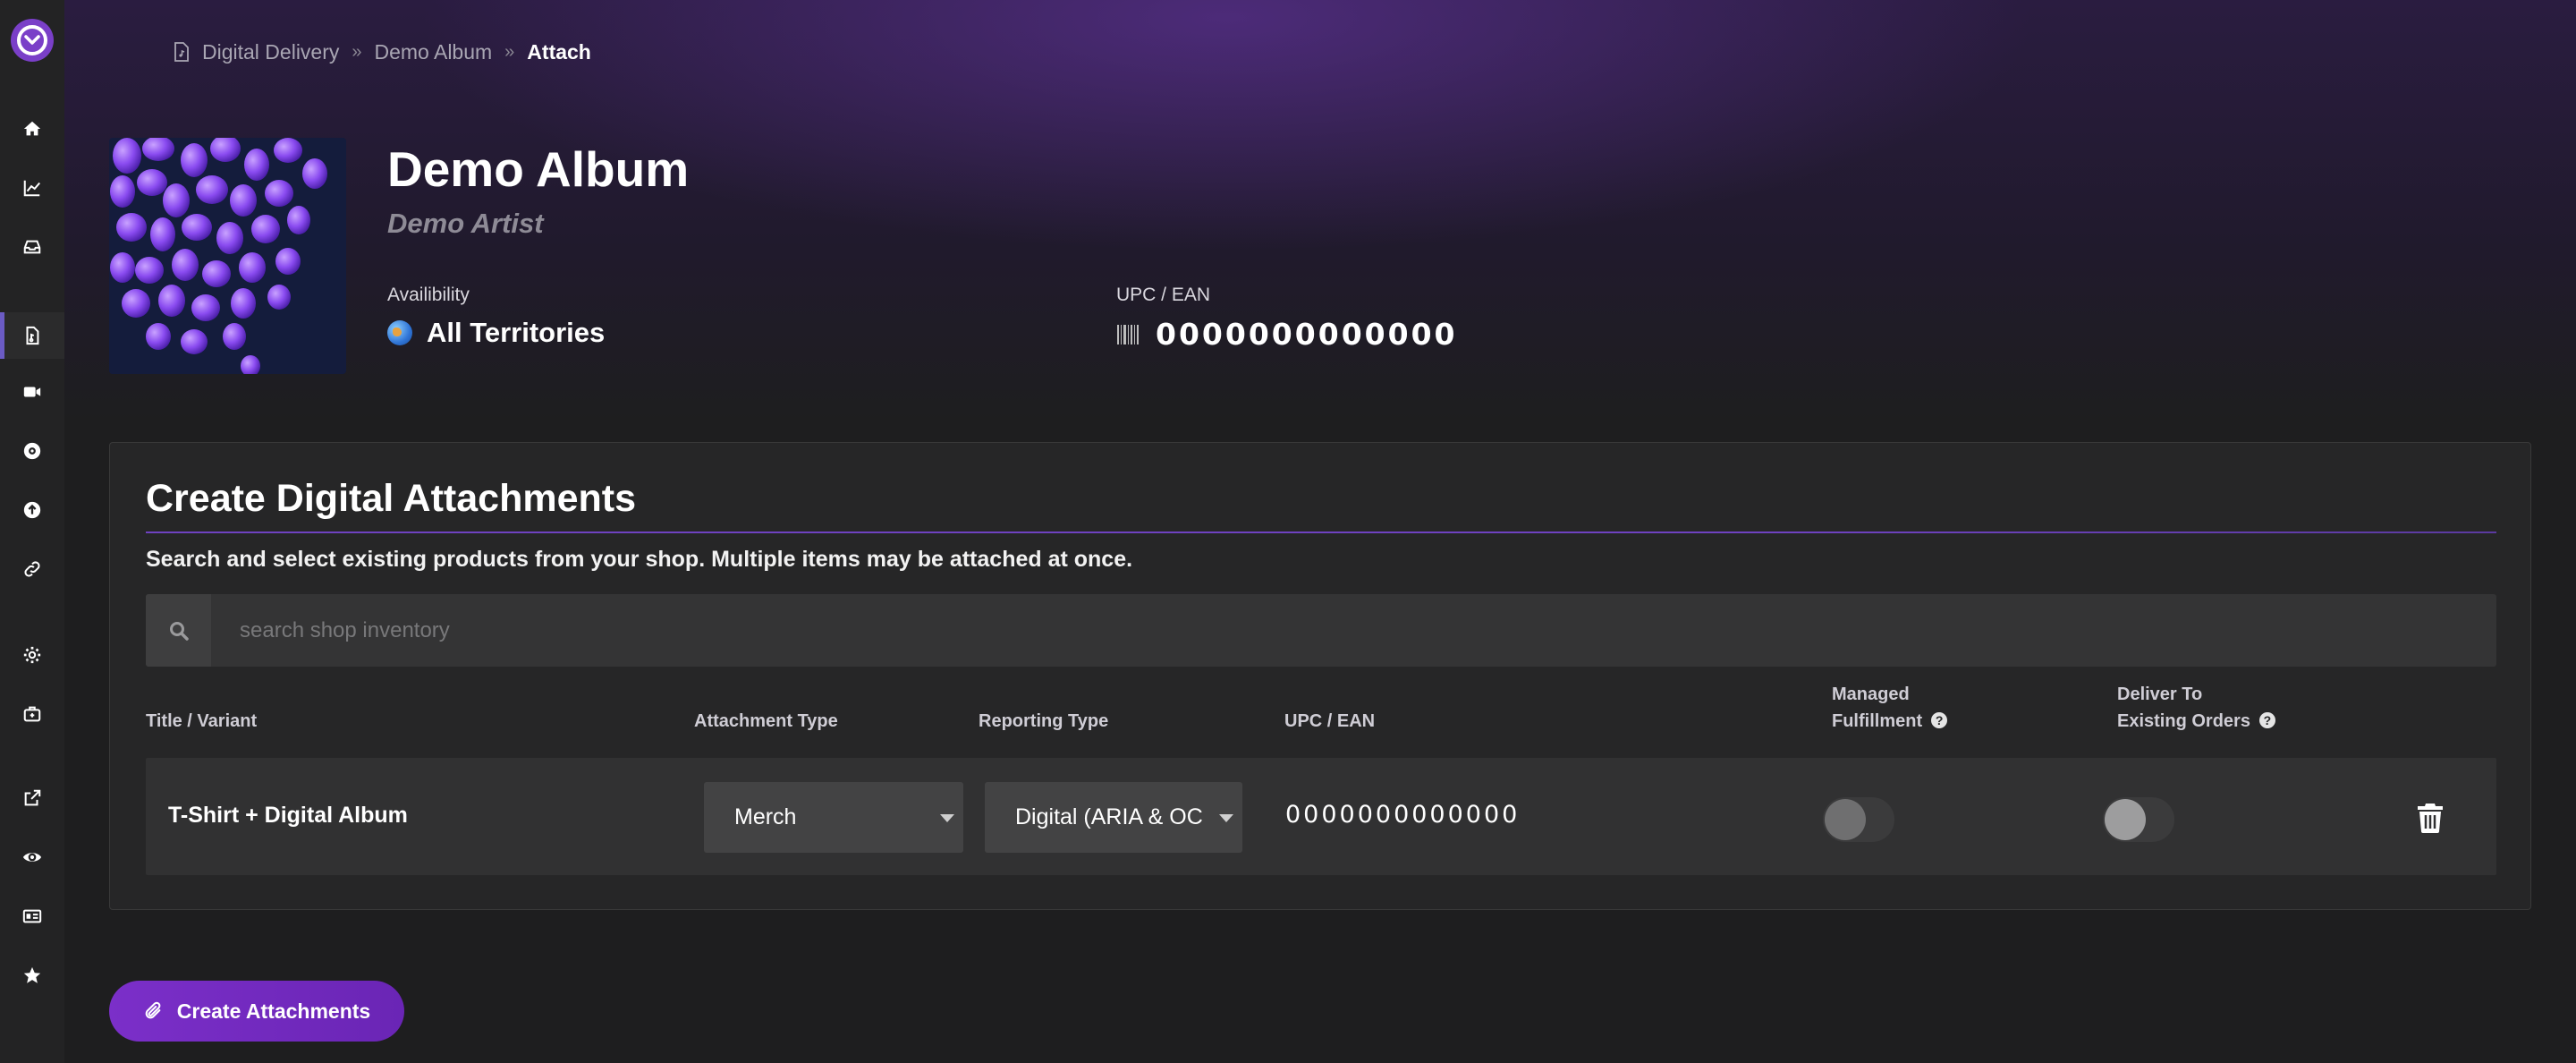 The width and height of the screenshot is (2576, 1063). Describe the element at coordinates (766, 721) in the screenshot. I see `column-attachment-type: Attachment Type` at that location.